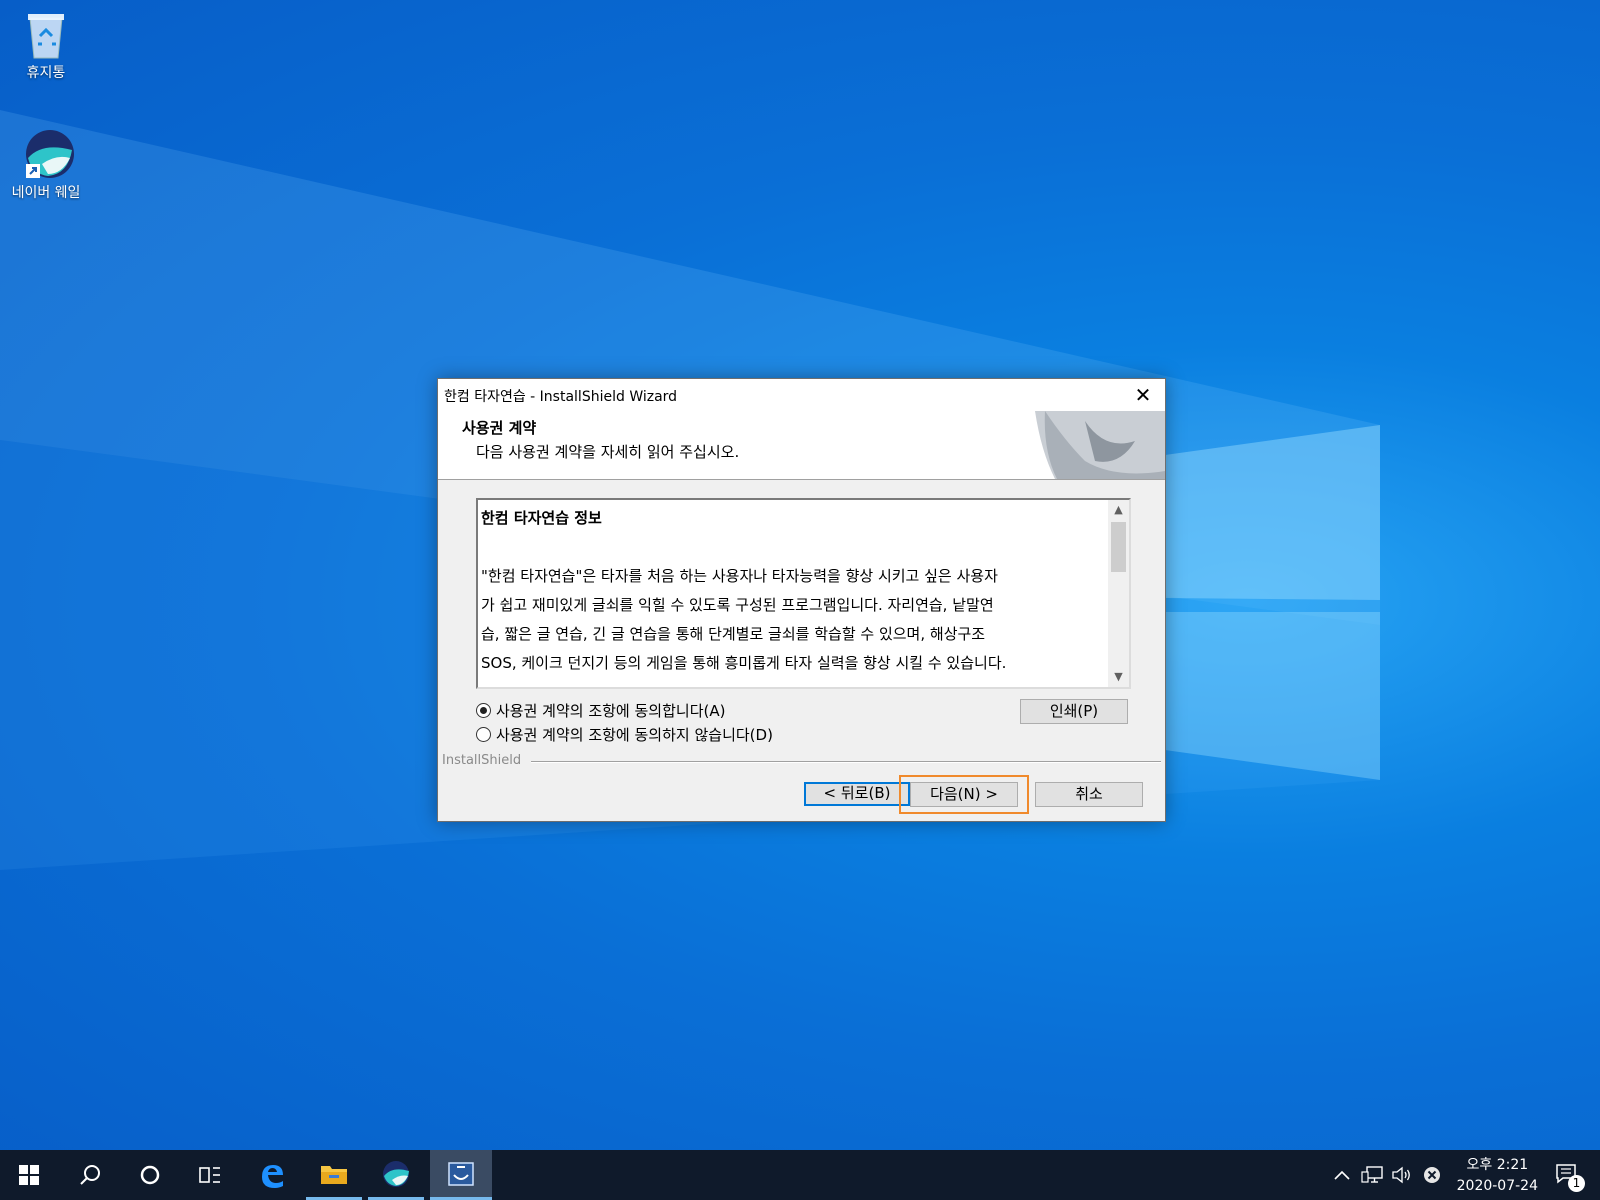  What do you see at coordinates (857, 794) in the screenshot?
I see `back-button: < 뒤로(B)` at bounding box center [857, 794].